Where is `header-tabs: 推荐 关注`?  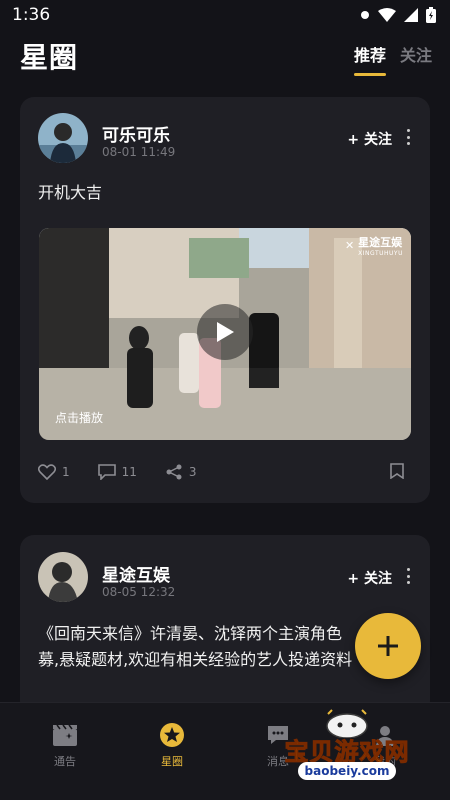
header-tabs: 推荐 关注 is located at coordinates (392, 59).